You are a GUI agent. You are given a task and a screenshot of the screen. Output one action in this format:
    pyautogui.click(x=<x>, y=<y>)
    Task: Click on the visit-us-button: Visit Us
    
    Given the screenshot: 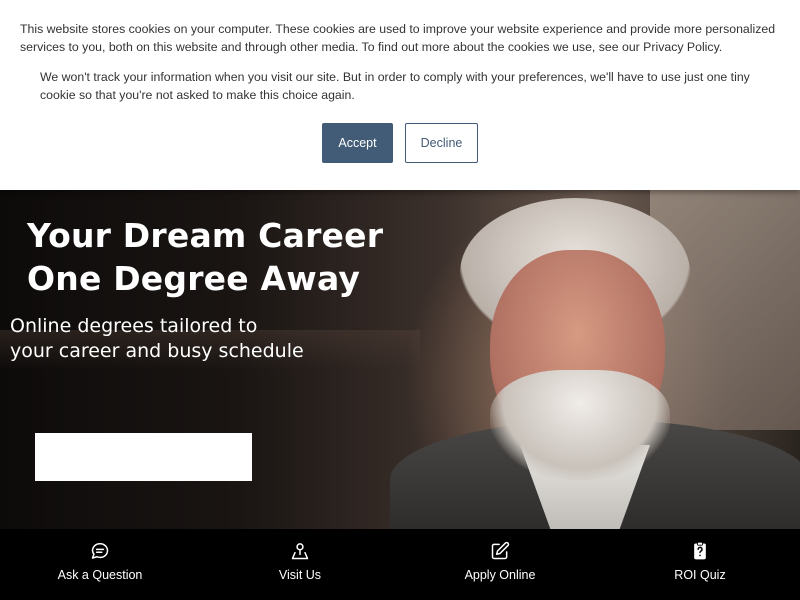 What is the action you would take?
    pyautogui.click(x=300, y=564)
    